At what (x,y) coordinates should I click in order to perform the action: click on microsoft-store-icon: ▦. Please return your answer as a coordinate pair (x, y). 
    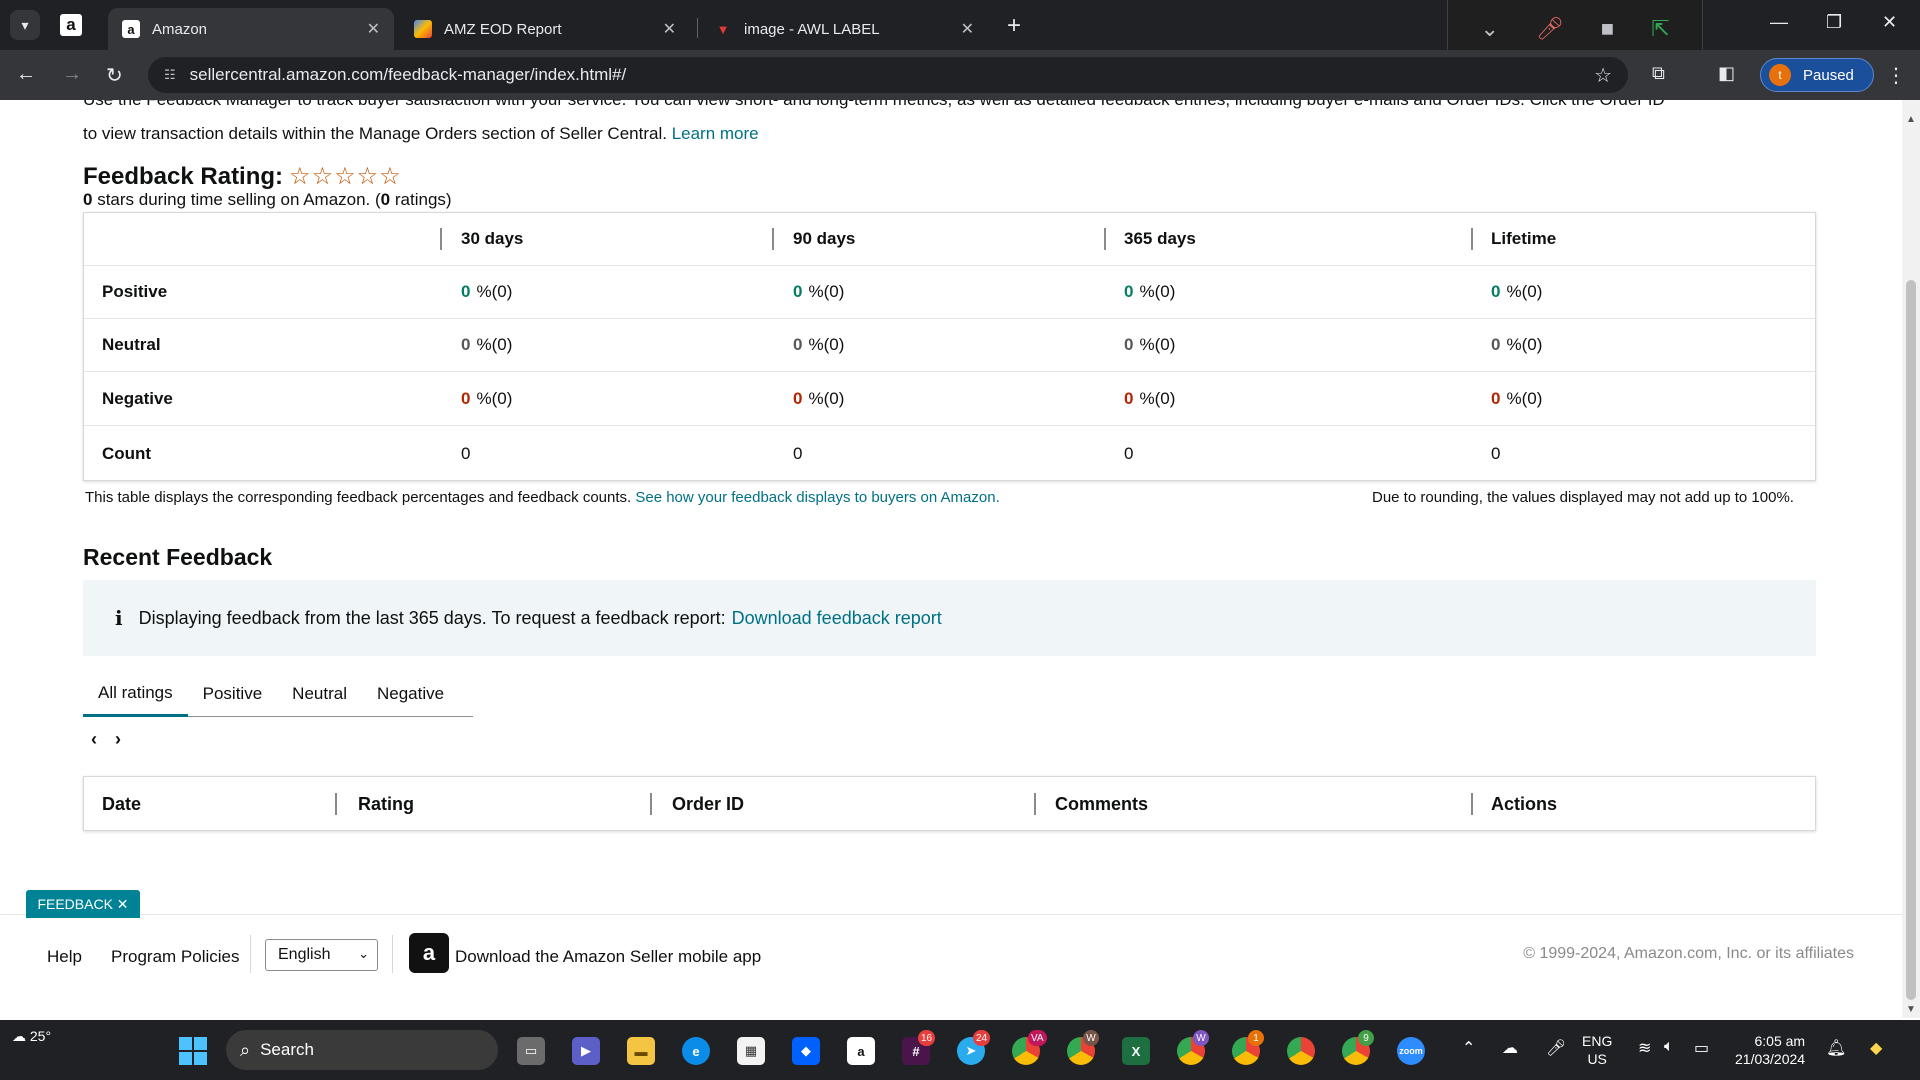
    Looking at the image, I should click on (751, 1051).